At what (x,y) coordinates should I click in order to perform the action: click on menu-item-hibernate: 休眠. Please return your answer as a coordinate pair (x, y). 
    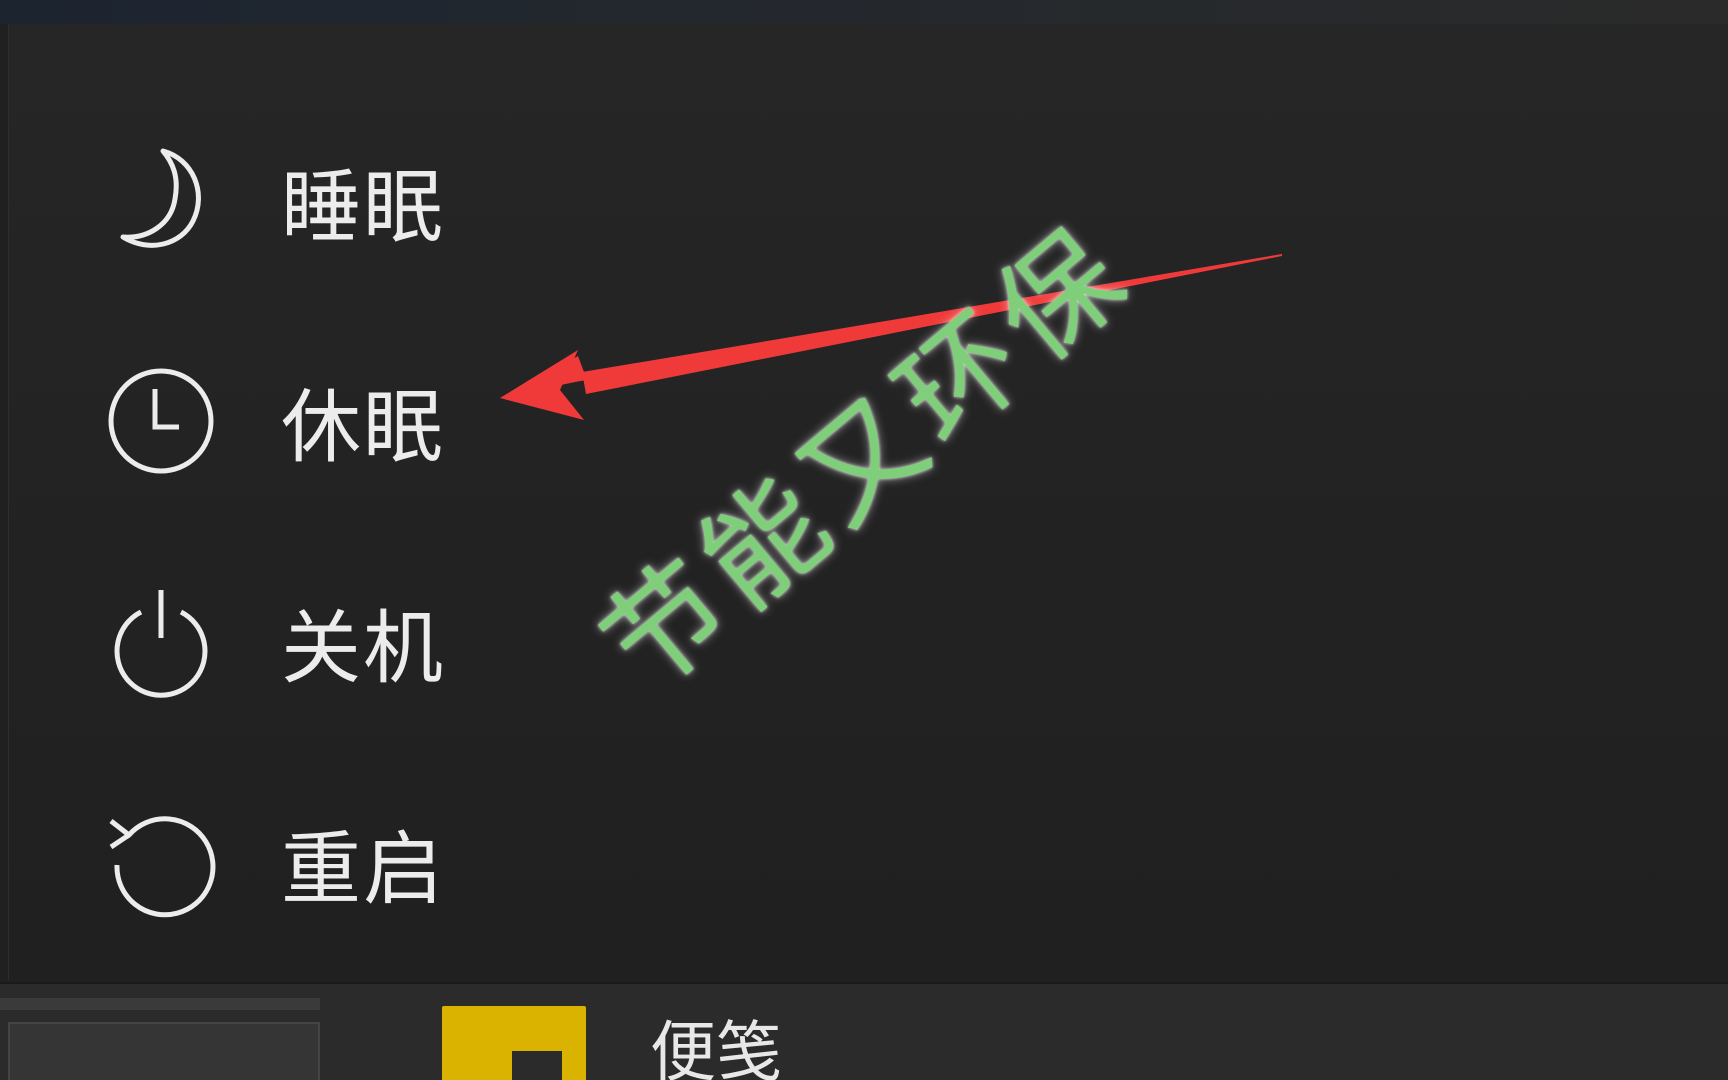
    Looking at the image, I should click on (321, 421).